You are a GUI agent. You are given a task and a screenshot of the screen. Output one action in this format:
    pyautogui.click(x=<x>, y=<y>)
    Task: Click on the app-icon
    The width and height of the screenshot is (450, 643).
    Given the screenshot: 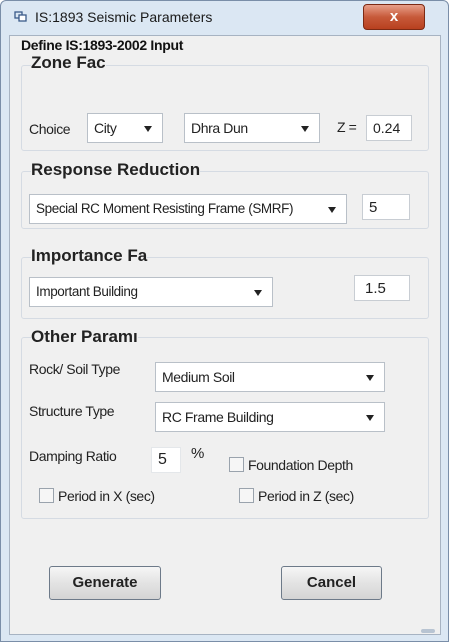 What is the action you would take?
    pyautogui.click(x=20, y=16)
    